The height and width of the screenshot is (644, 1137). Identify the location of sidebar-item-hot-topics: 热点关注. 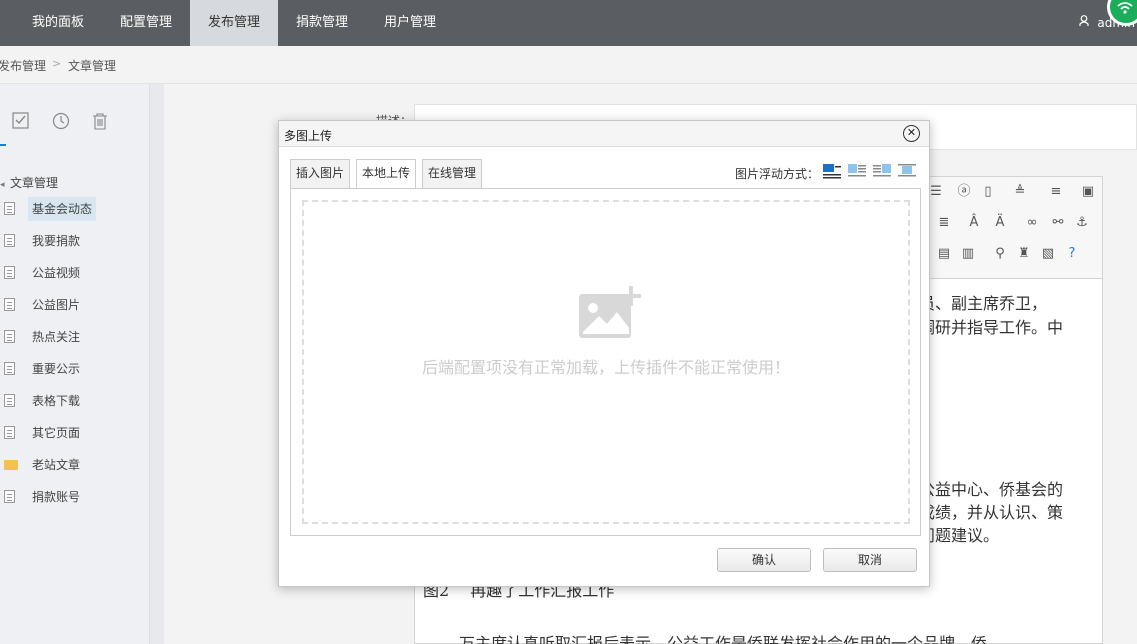
(70, 337).